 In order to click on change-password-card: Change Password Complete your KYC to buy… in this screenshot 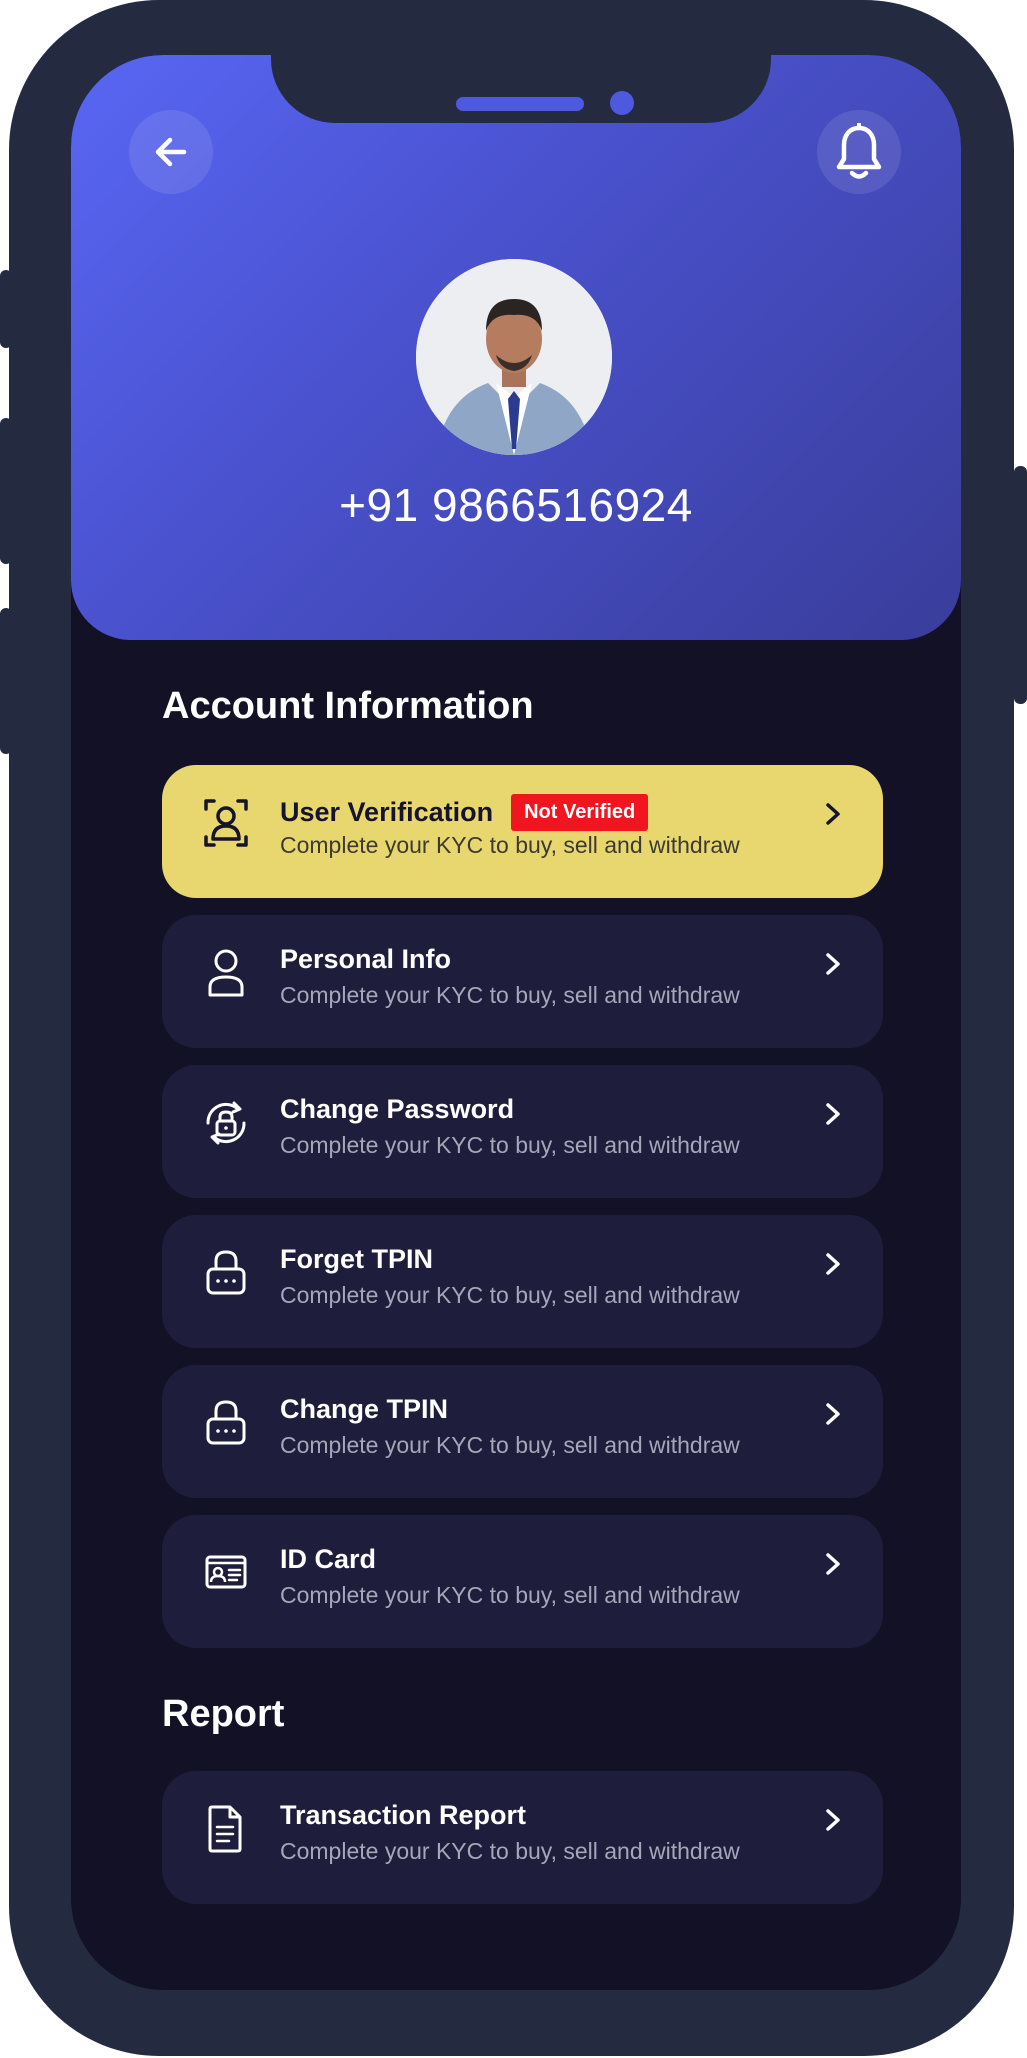, I will do `click(522, 1131)`.